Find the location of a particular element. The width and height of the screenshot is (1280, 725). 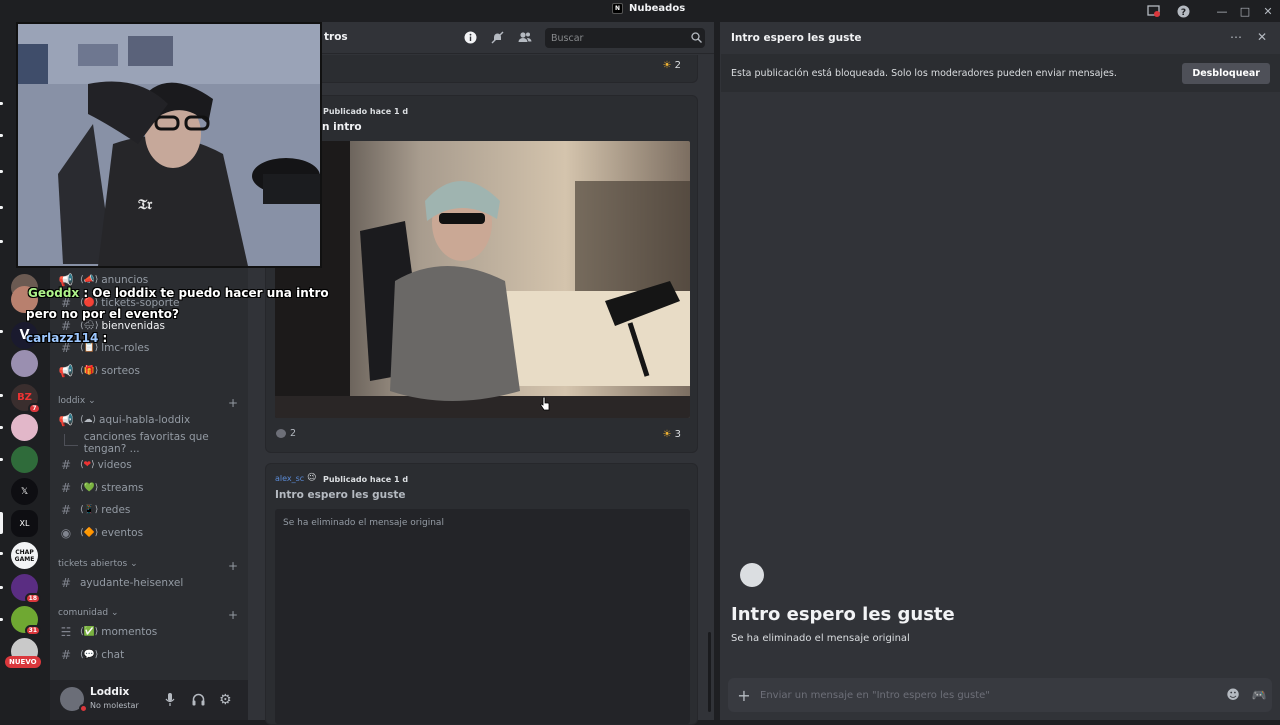

title-bar: N Nubeados ? — □ ✕ is located at coordinates (640, 11).